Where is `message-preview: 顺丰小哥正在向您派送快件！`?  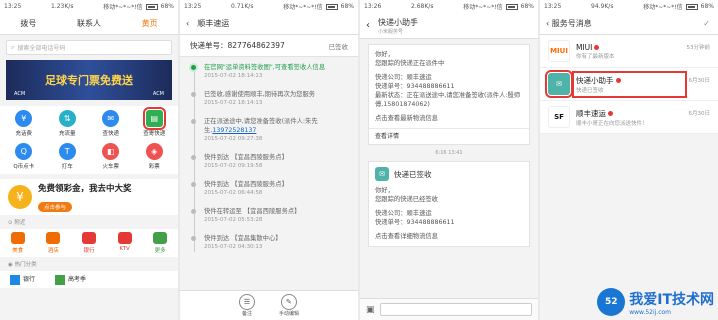
message-preview: 顺丰小哥正在向您派送快件！ is located at coordinates (612, 123).